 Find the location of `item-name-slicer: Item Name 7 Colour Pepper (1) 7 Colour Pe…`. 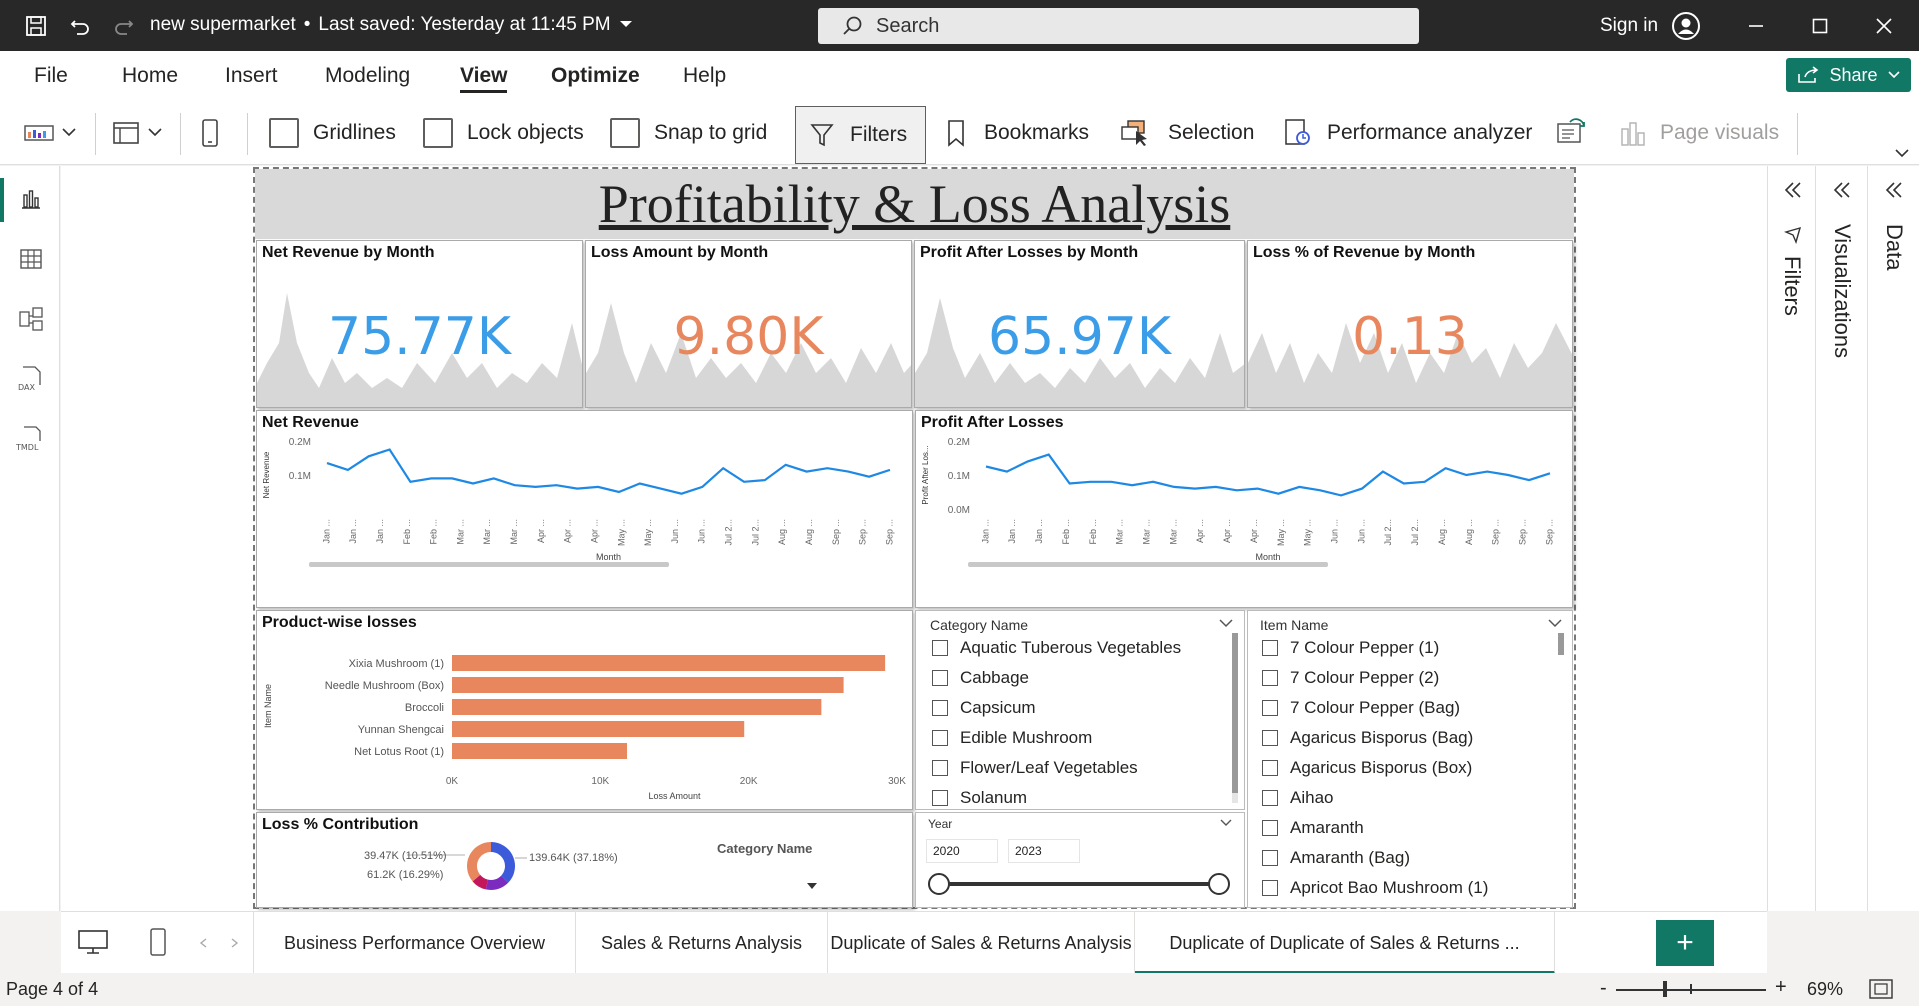

item-name-slicer: Item Name 7 Colour Pepper (1) 7 Colour Pe… is located at coordinates (1410, 759).